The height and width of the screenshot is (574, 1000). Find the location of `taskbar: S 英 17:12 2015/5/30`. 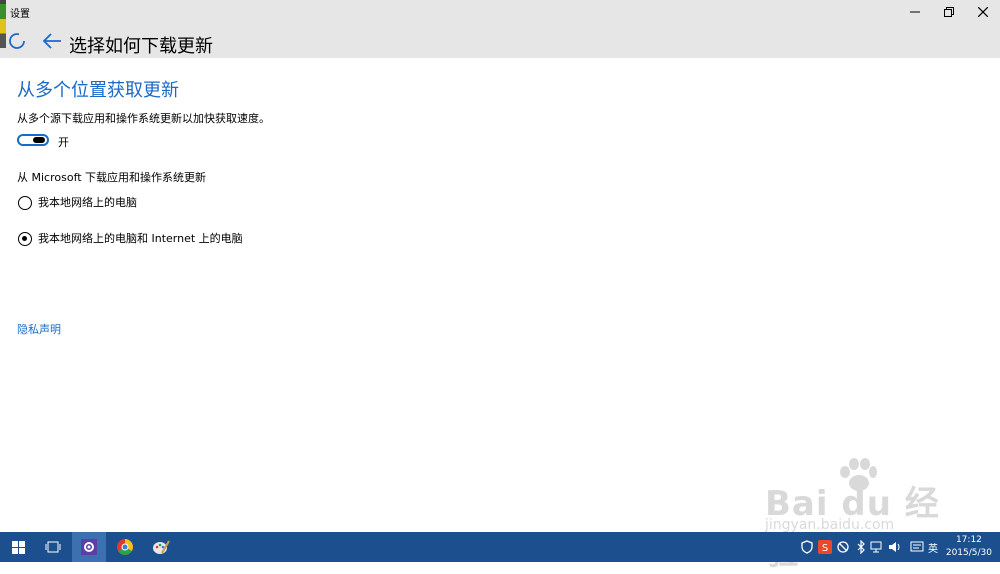

taskbar: S 英 17:12 2015/5/30 is located at coordinates (500, 547).